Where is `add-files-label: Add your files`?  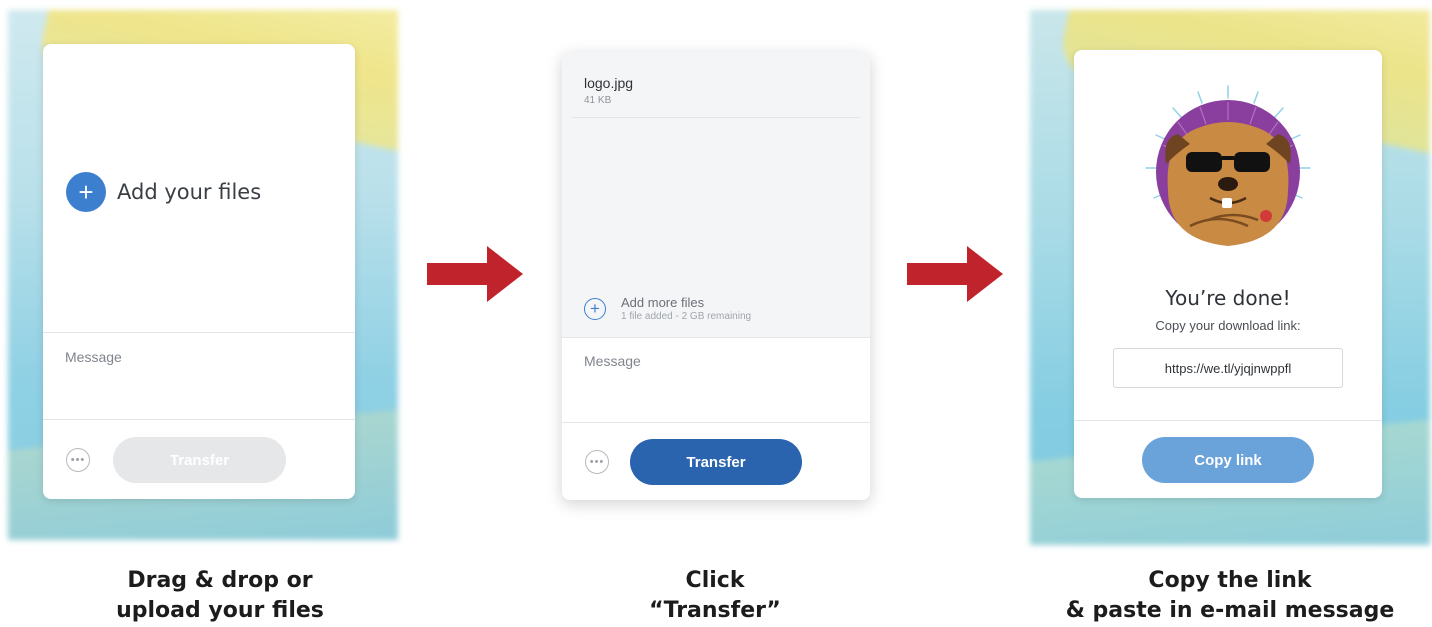 add-files-label: Add your files is located at coordinates (189, 192).